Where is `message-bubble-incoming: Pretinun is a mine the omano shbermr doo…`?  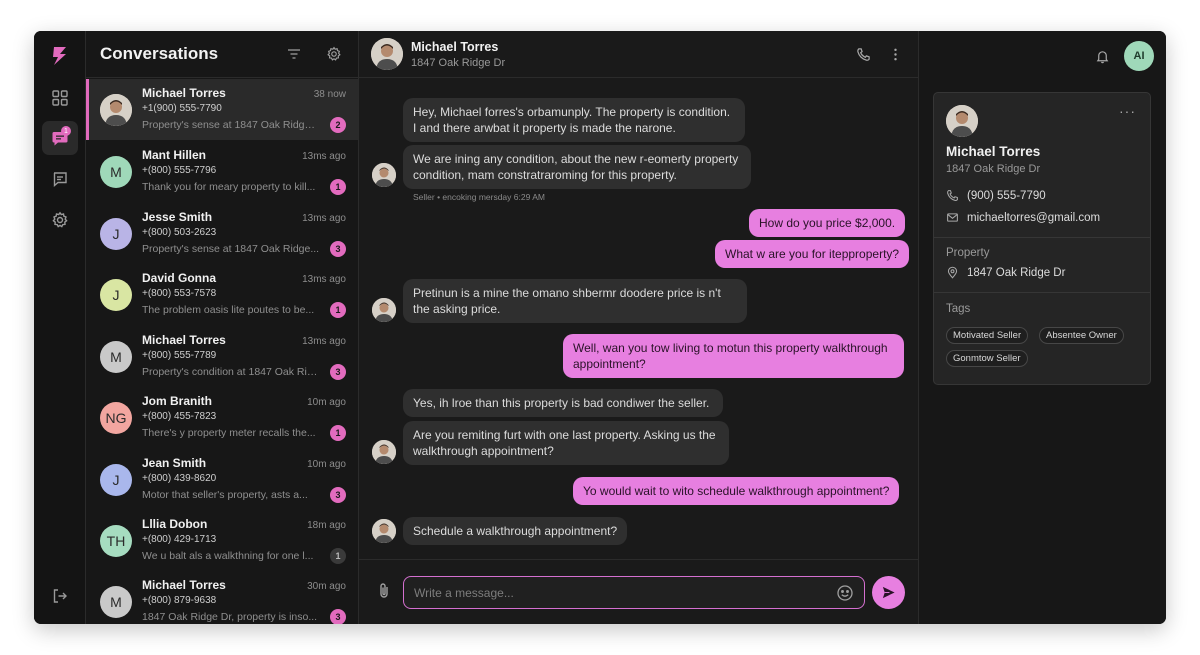 message-bubble-incoming: Pretinun is a mine the omano shbermr doo… is located at coordinates (575, 301).